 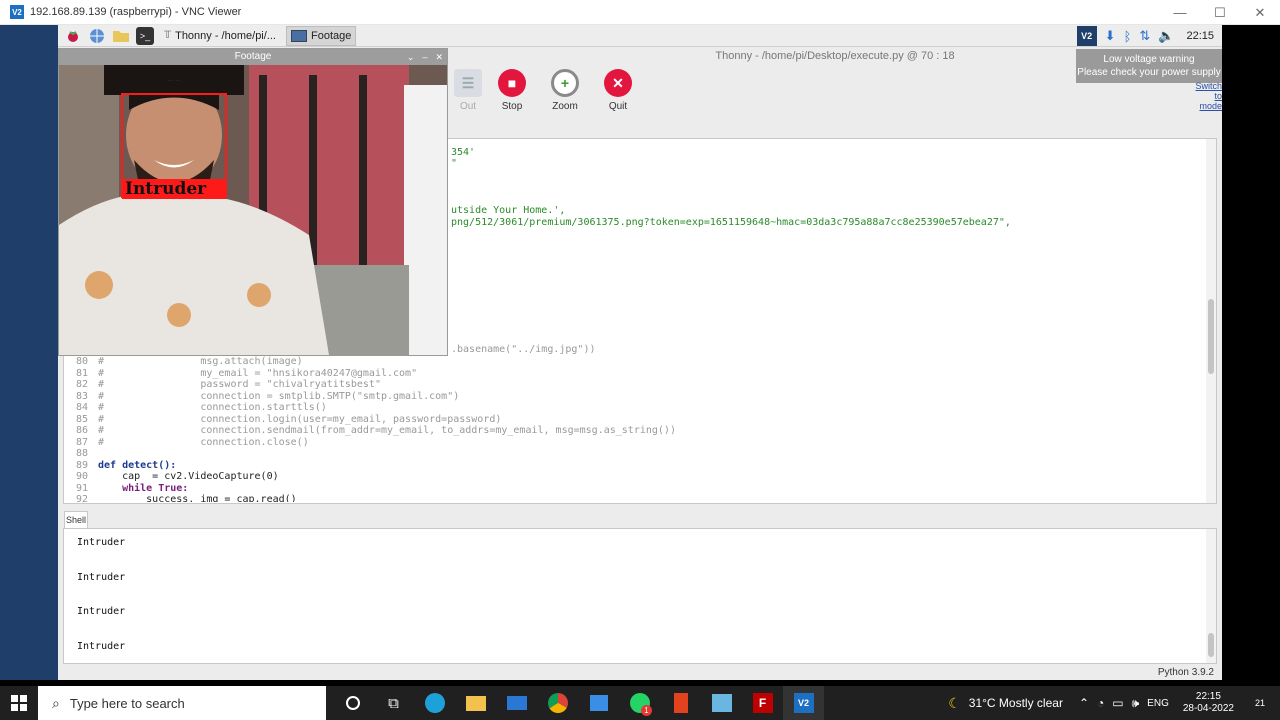 What do you see at coordinates (634, 498) in the screenshot?
I see `code-line: 92 success, img = cap.read()` at bounding box center [634, 498].